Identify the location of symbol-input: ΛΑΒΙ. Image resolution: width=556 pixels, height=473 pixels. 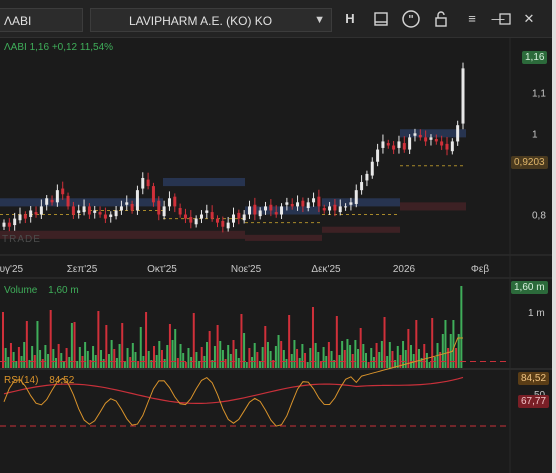
(41, 20).